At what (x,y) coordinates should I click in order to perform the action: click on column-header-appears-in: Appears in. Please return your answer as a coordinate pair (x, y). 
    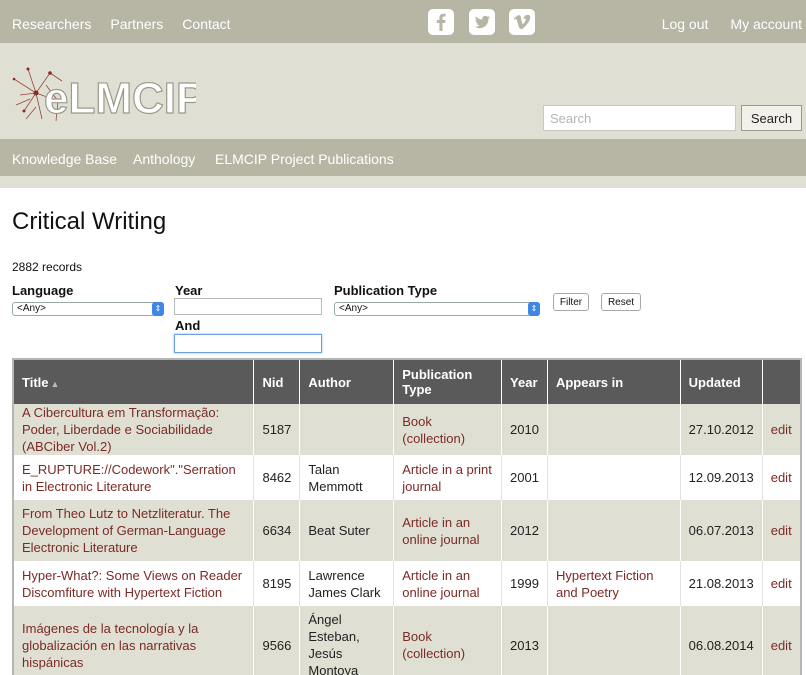
    Looking at the image, I should click on (614, 382).